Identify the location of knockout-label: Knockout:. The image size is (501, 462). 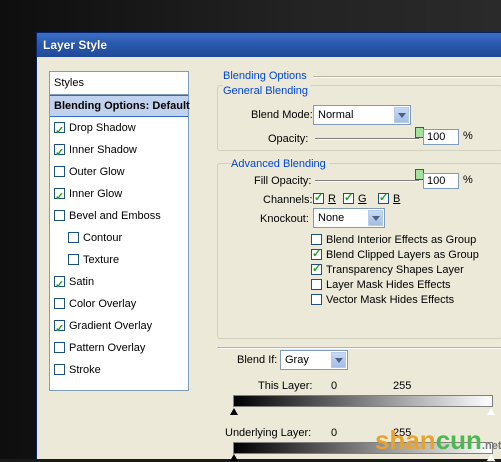
(284, 219).